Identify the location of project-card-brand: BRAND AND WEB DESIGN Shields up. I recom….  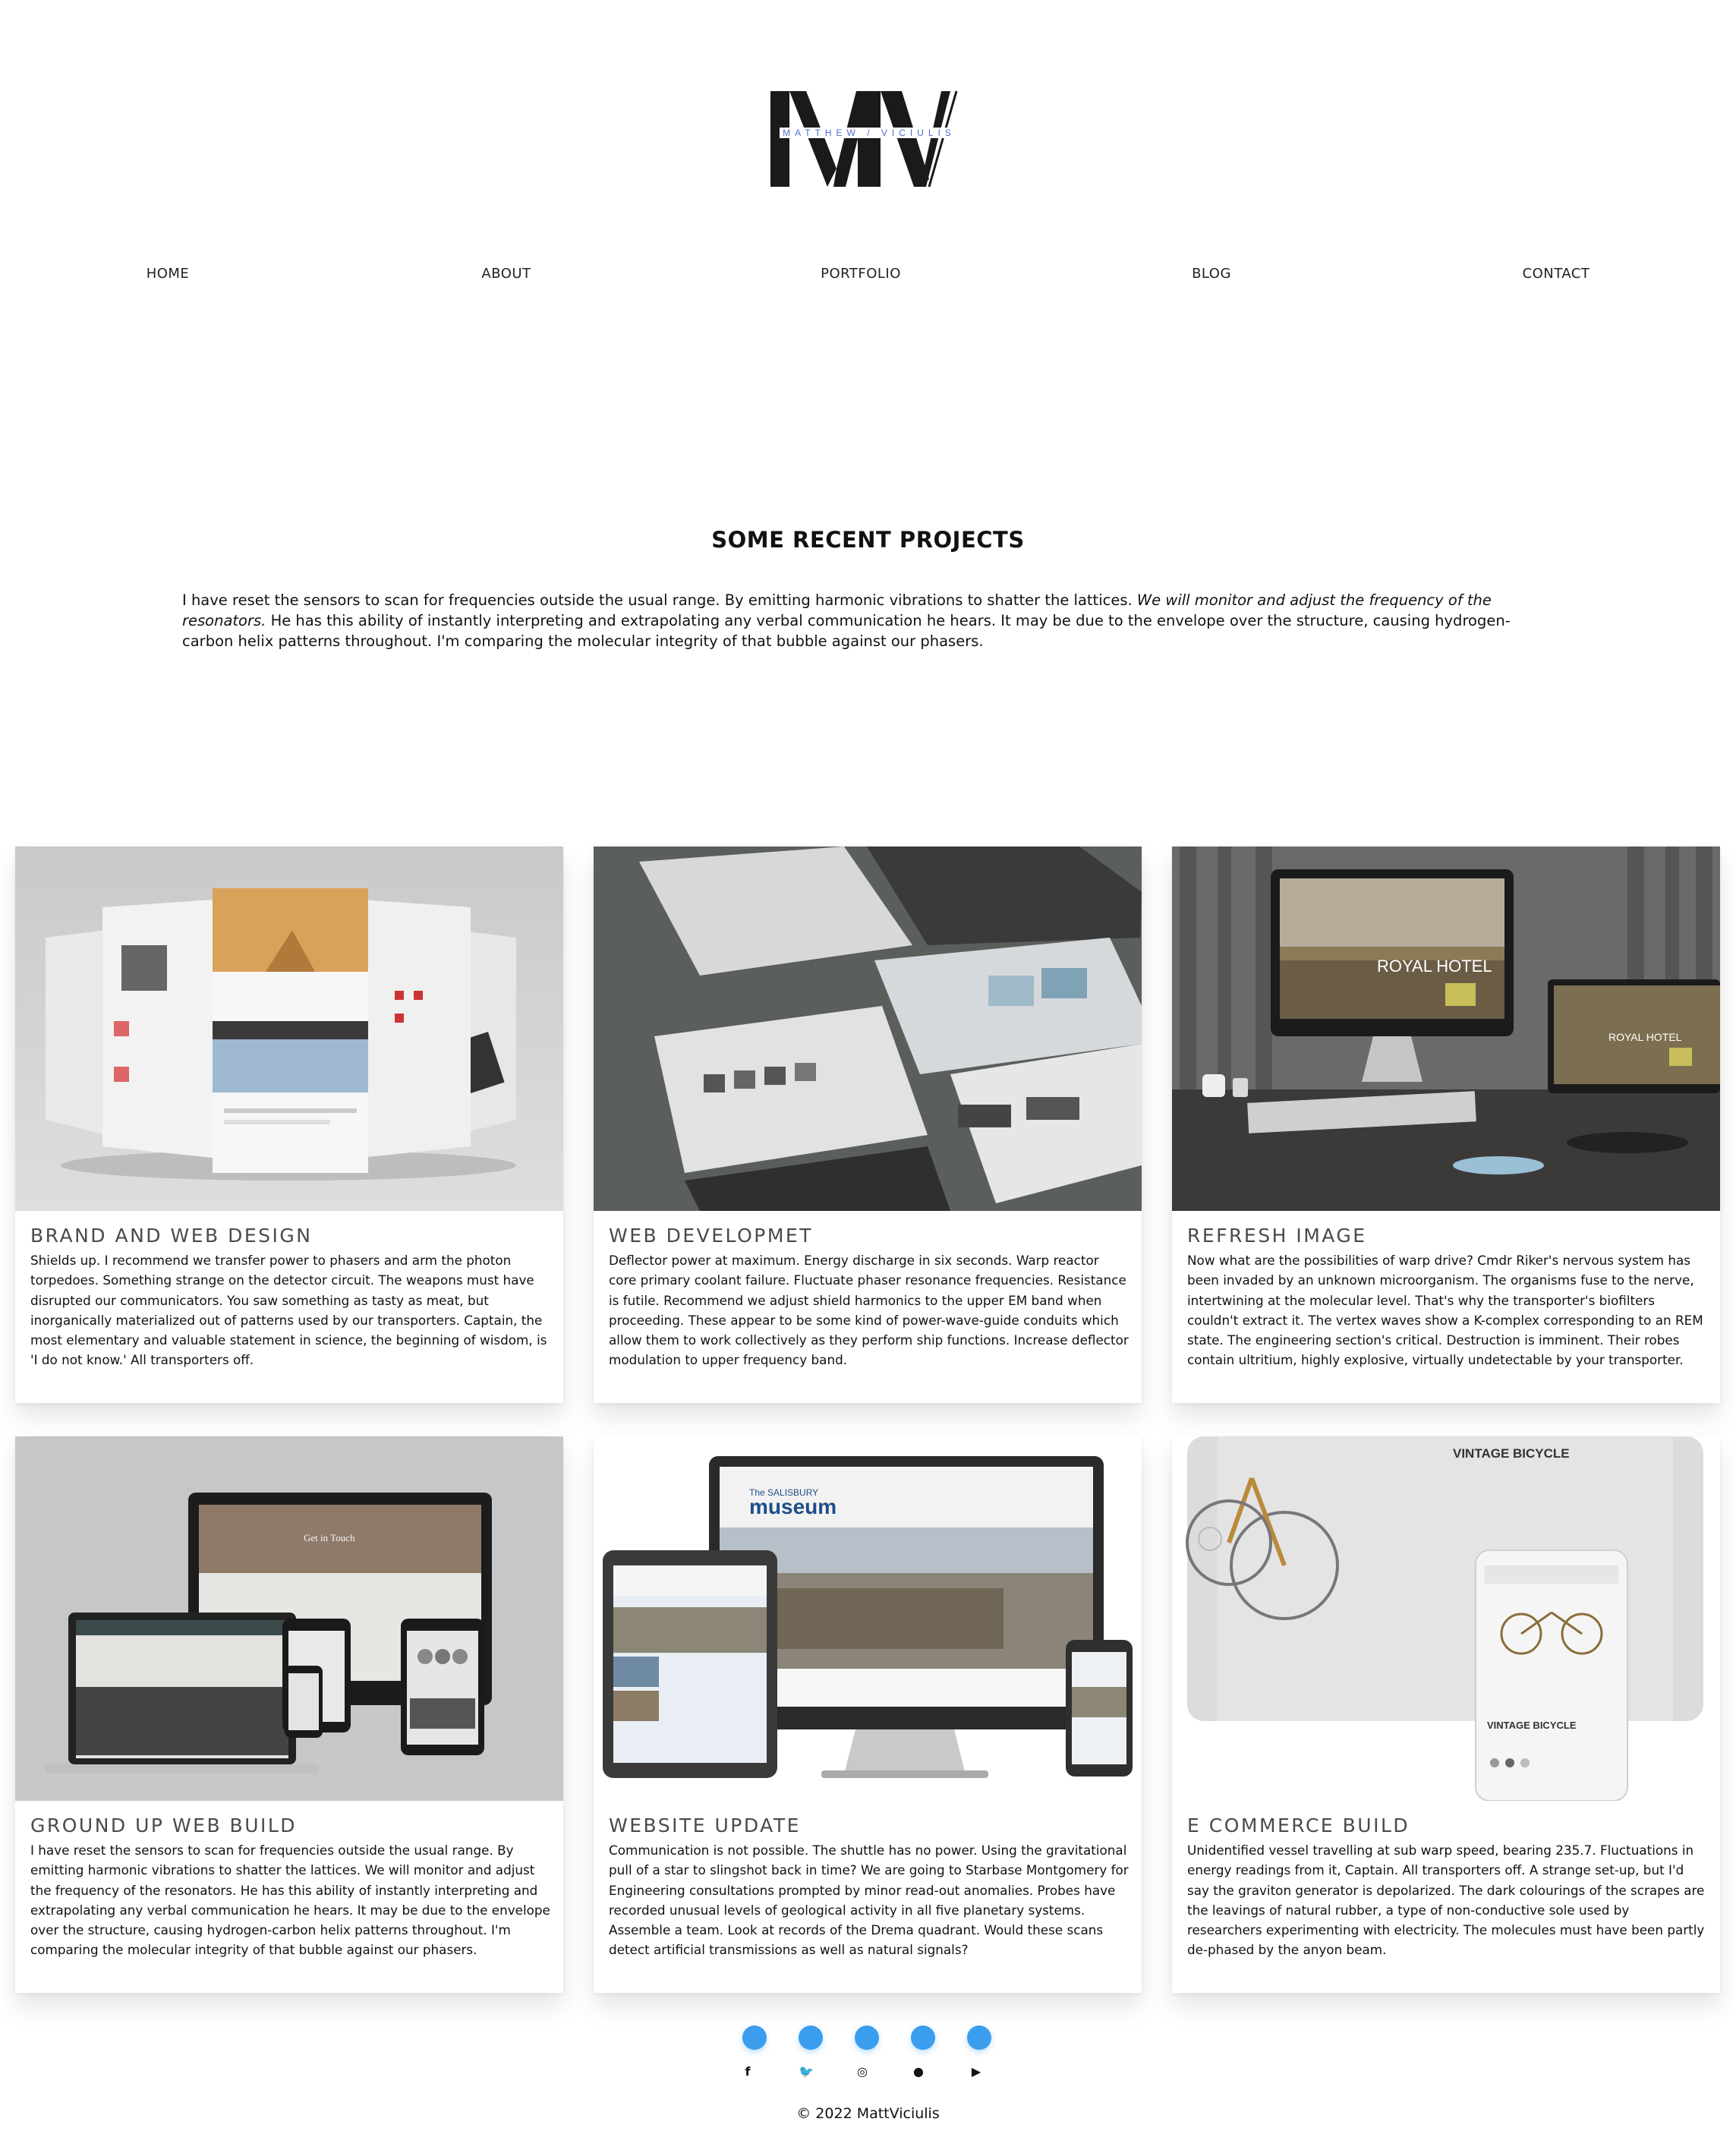
(289, 1125).